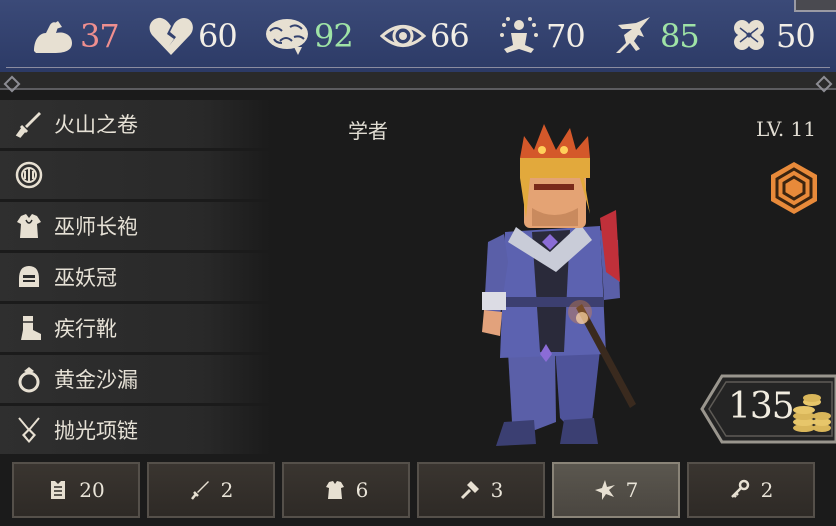  I want to click on stat-perception-value: 66, so click(450, 36).